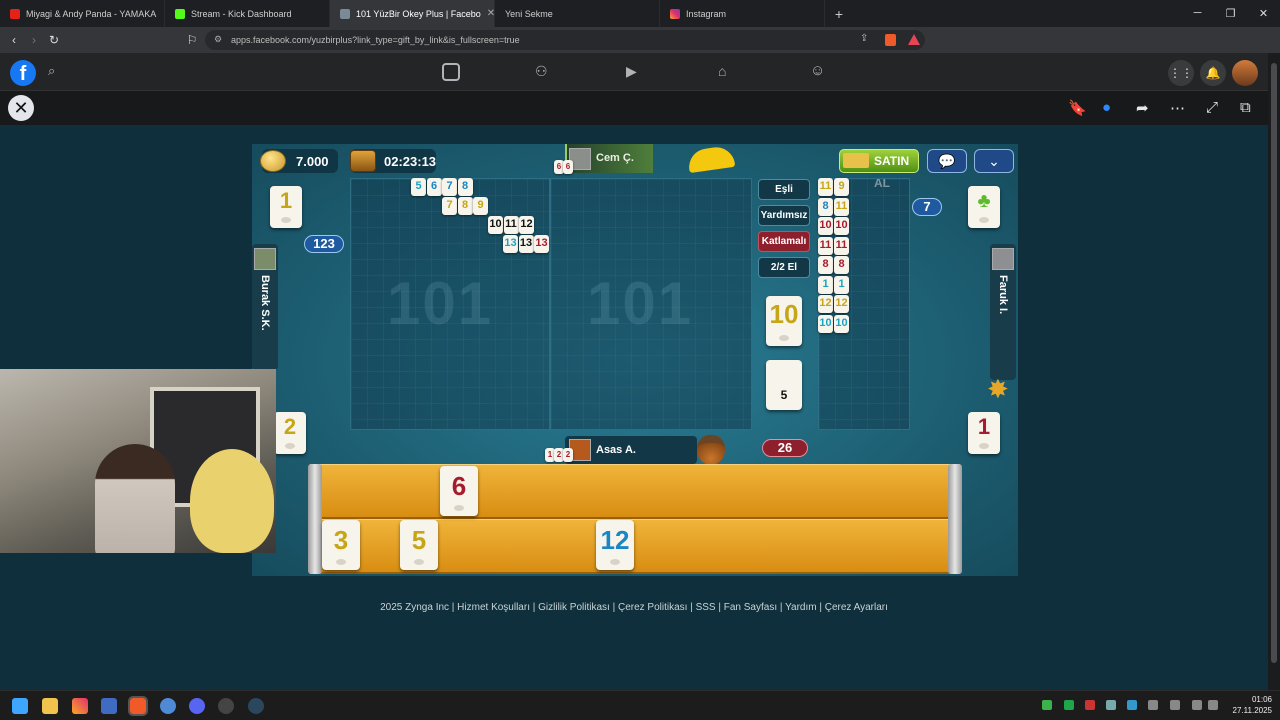  Describe the element at coordinates (23, 73) in the screenshot. I see `facebook-logo-icon: f` at that location.